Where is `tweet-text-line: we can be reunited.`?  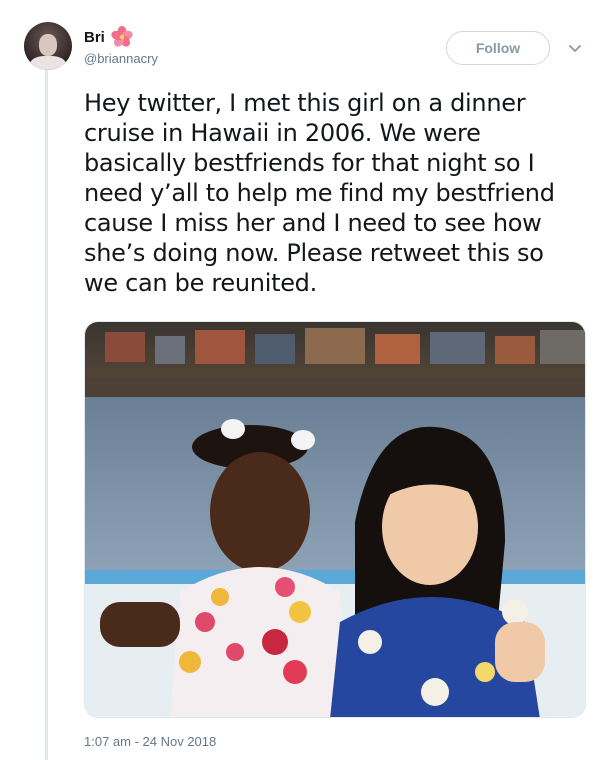
tweet-text-line: we can be reunited. is located at coordinates (200, 283).